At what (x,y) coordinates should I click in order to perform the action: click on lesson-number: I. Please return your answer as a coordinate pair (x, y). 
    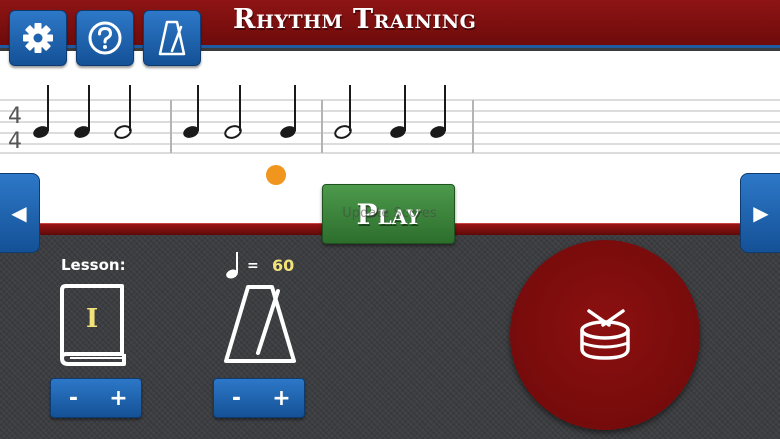
    Looking at the image, I should click on (92, 319).